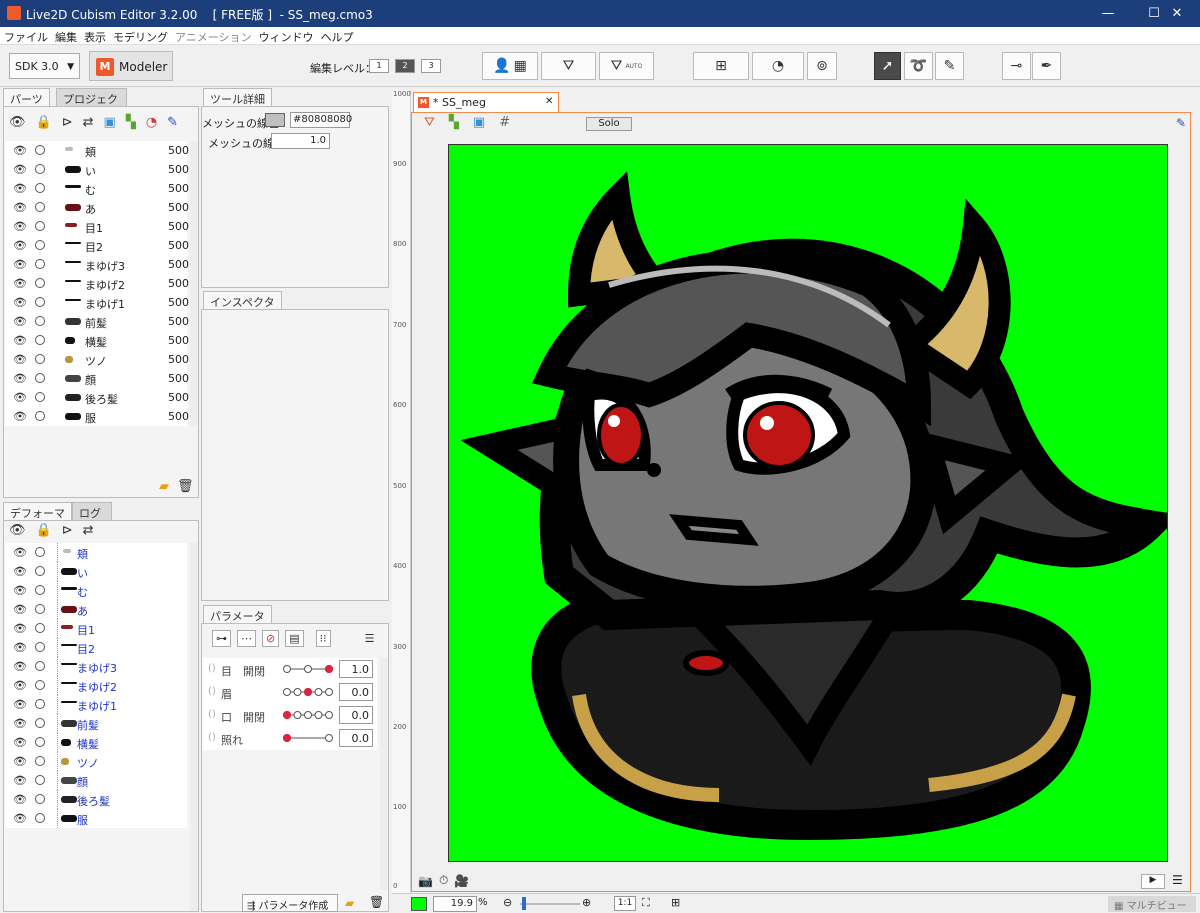 The height and width of the screenshot is (913, 1200). What do you see at coordinates (164, 486) in the screenshot?
I see `folder-icon: ▰` at bounding box center [164, 486].